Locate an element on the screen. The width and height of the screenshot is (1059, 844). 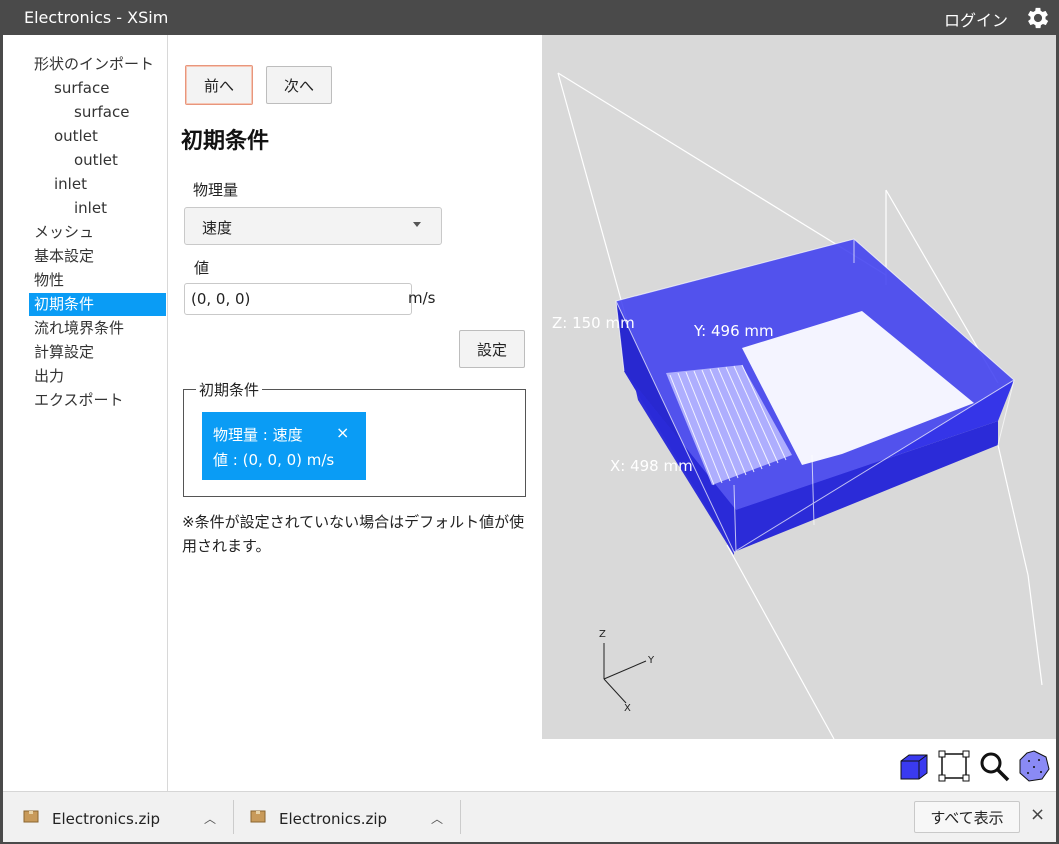
dim-x-label: X: 498 mm is located at coordinates (651, 466).